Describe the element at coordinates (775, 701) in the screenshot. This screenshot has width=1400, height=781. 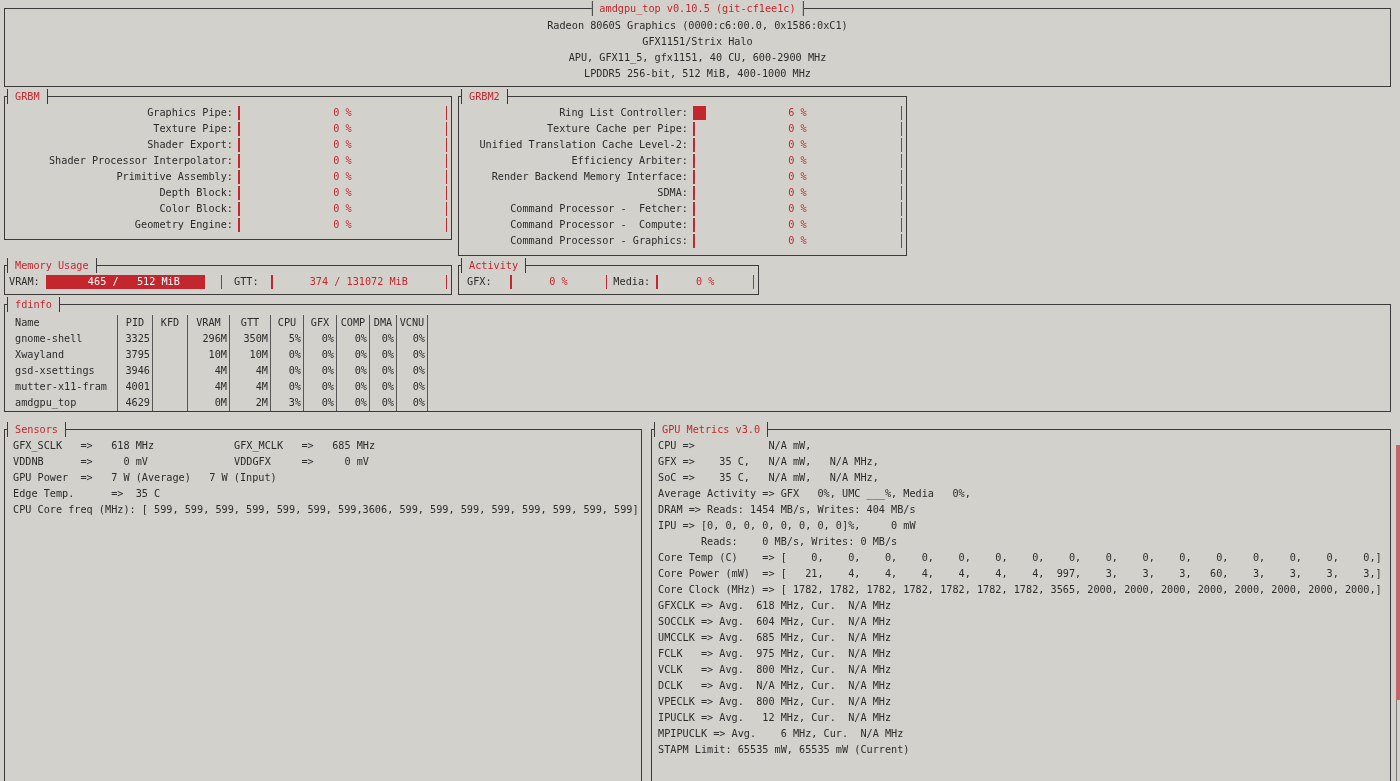
I see `metric-line: VPECLK => Avg. 800 MHz, Cur. N/A MHz` at that location.